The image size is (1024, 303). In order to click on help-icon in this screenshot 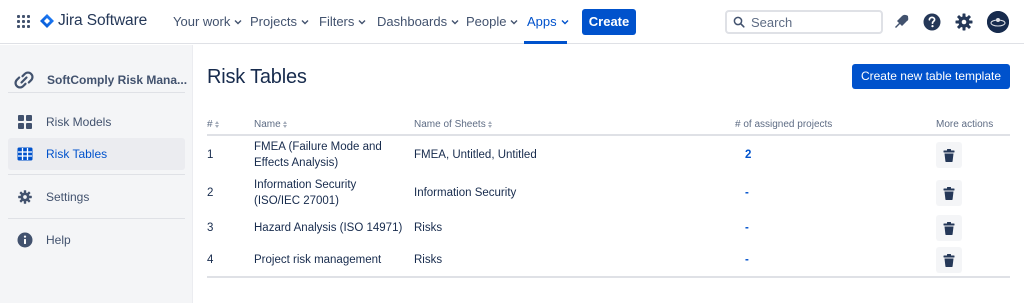, I will do `click(932, 22)`.